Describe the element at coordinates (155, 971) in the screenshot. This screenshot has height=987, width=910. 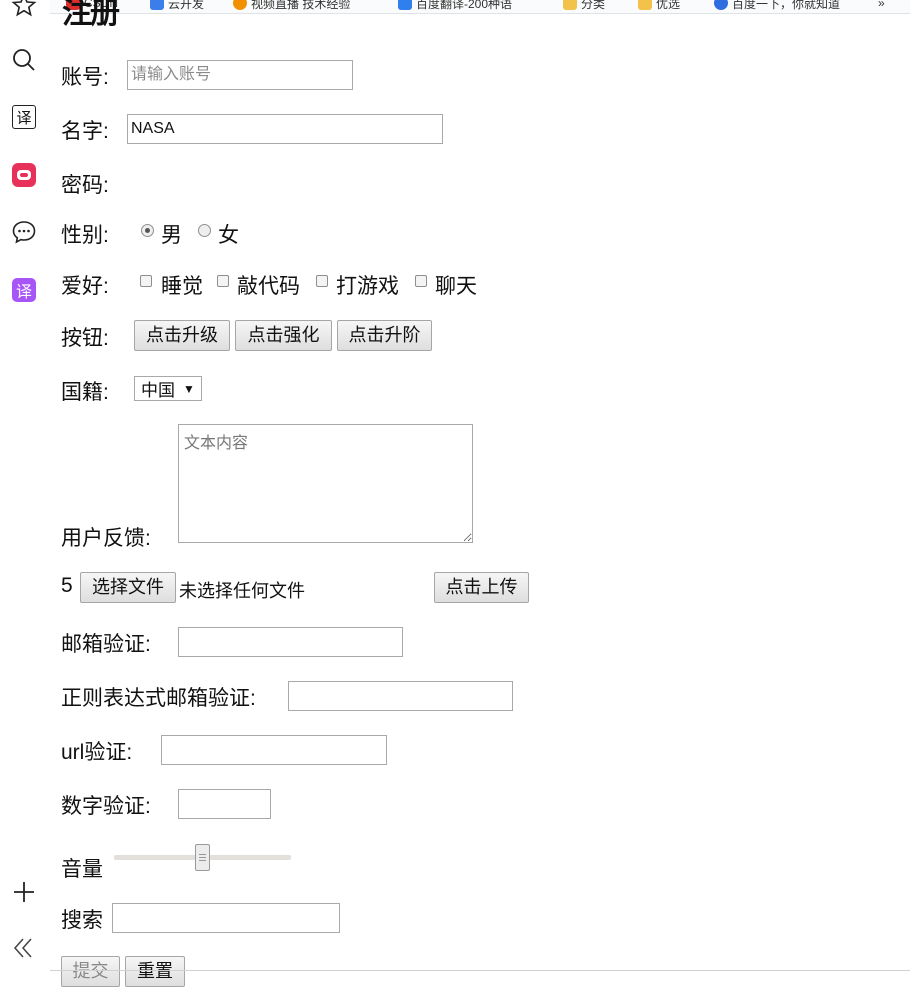
I see `reset-button: 重置` at that location.